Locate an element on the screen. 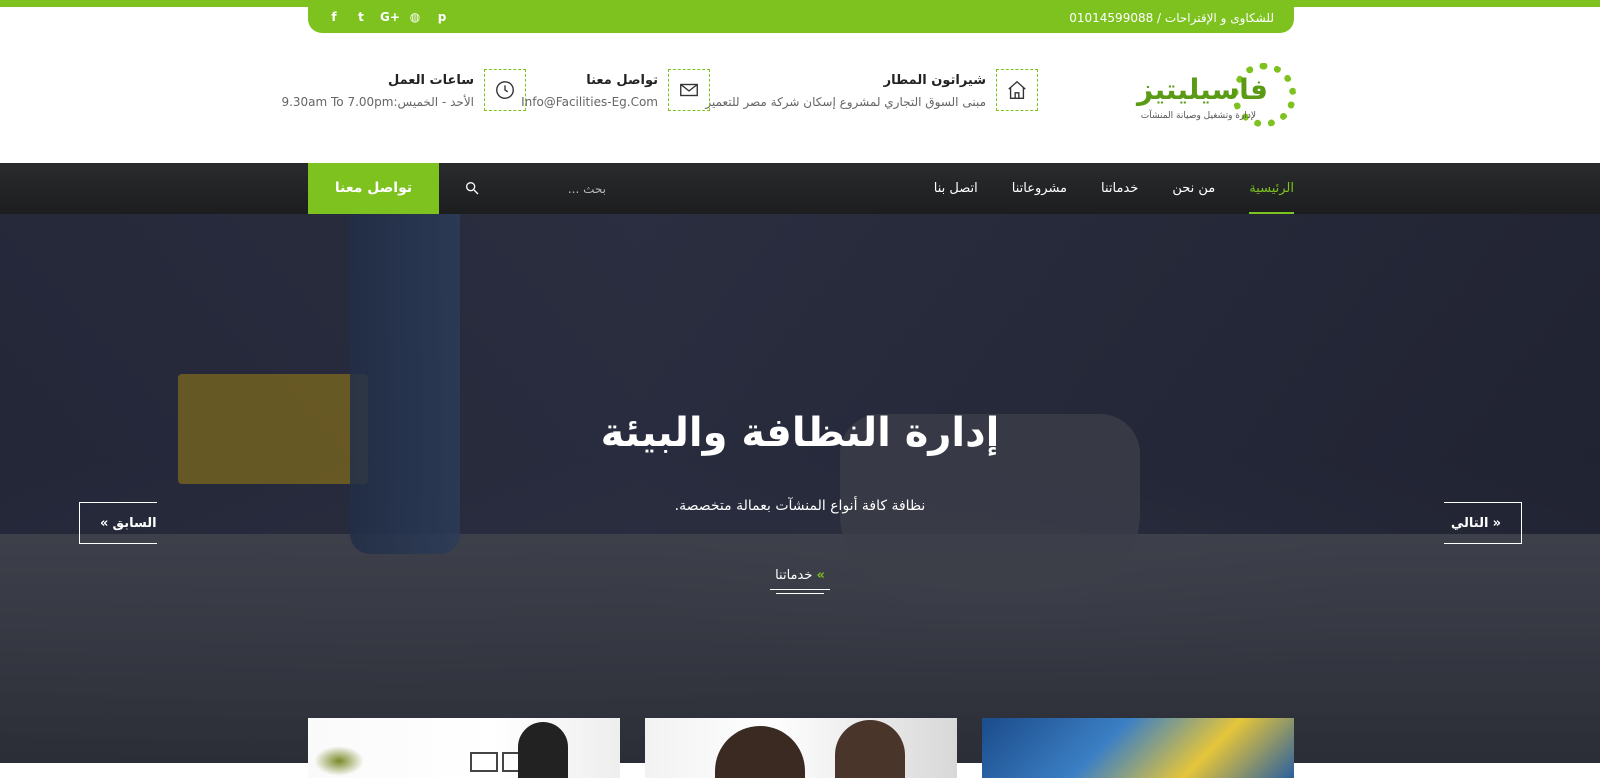 This screenshot has height=778, width=1600. double-chevron-icon: » is located at coordinates (820, 575).